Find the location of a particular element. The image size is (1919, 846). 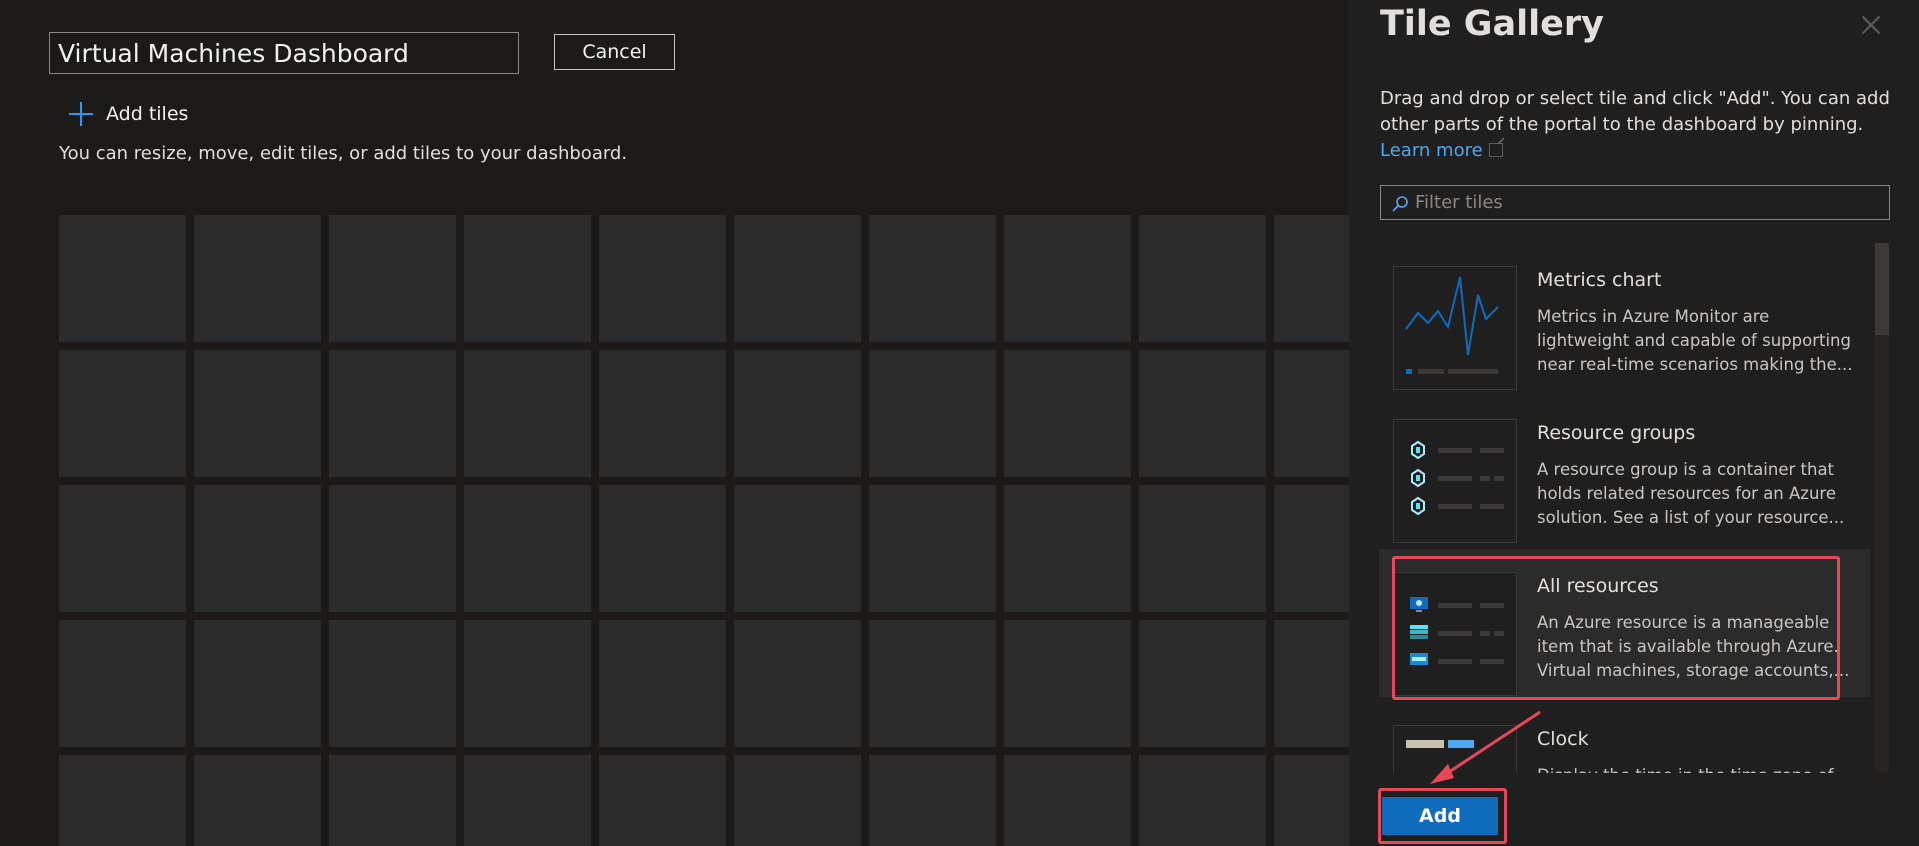

learn-more-link: Learn more is located at coordinates (1431, 150).